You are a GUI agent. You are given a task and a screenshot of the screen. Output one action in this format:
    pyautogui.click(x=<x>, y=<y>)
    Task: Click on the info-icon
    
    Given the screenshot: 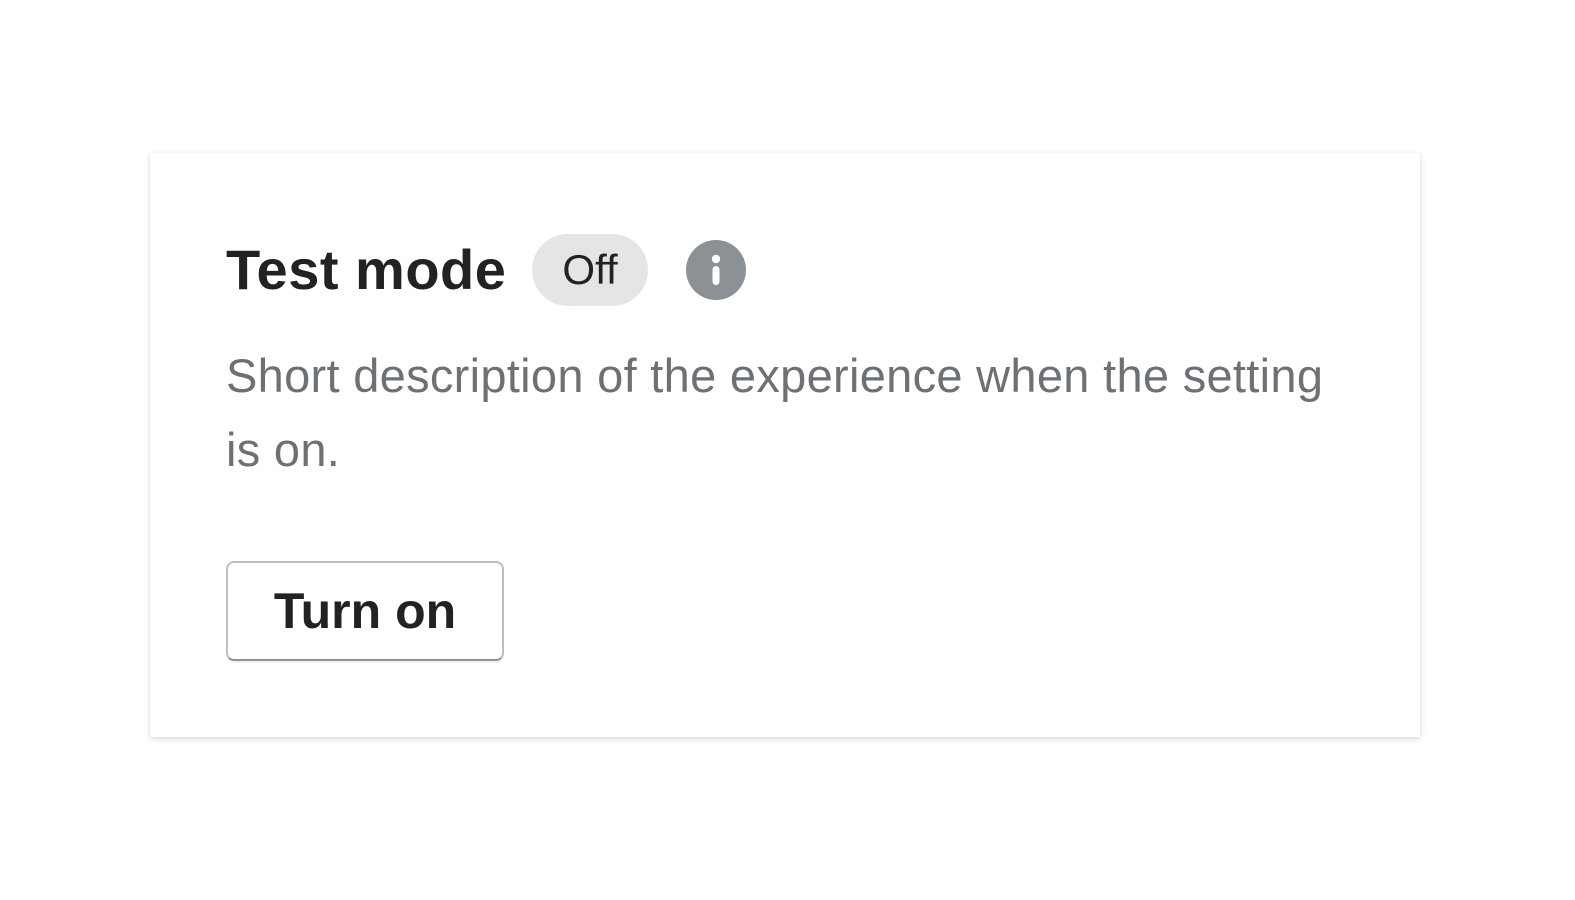 What is the action you would take?
    pyautogui.click(x=715, y=270)
    